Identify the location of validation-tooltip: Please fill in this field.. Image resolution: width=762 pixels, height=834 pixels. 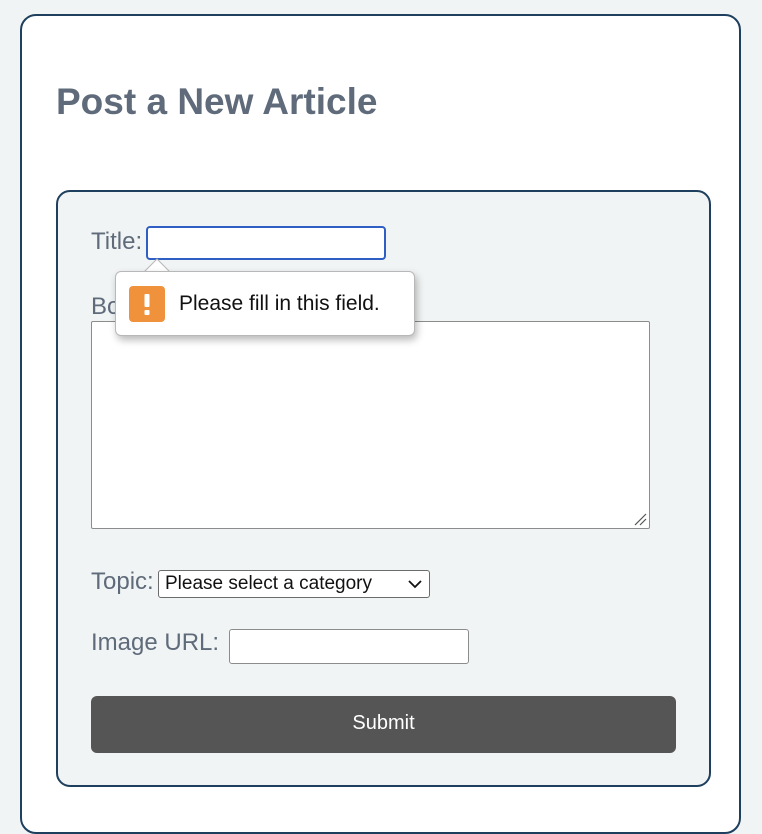
(265, 303).